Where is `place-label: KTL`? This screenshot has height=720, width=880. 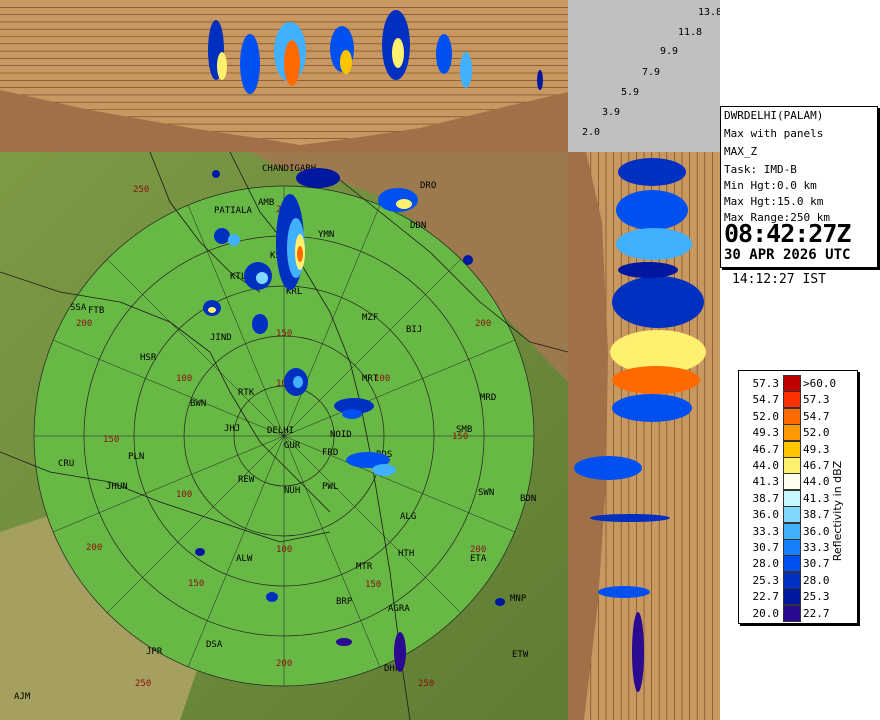
place-label: KTL is located at coordinates (238, 277).